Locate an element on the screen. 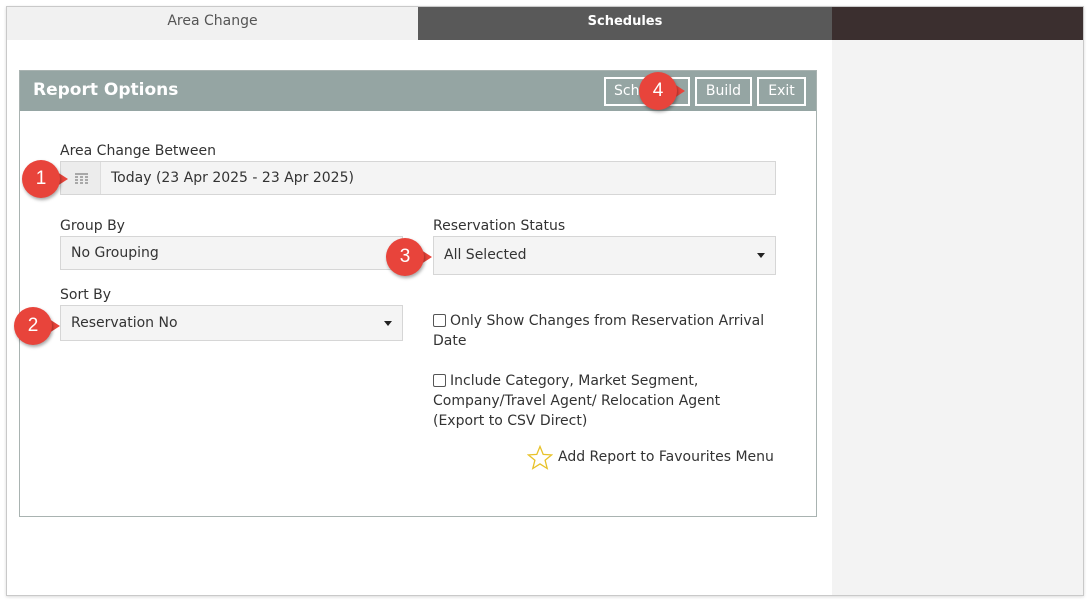 Image resolution: width=1090 pixels, height=603 pixels. callout-number: 3 is located at coordinates (405, 256).